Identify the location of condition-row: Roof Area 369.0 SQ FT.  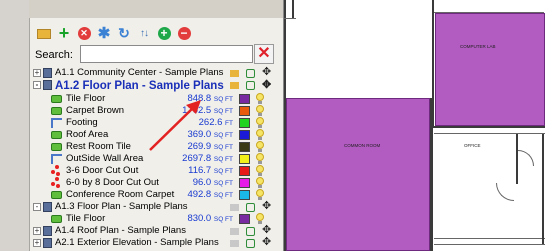
(156, 135).